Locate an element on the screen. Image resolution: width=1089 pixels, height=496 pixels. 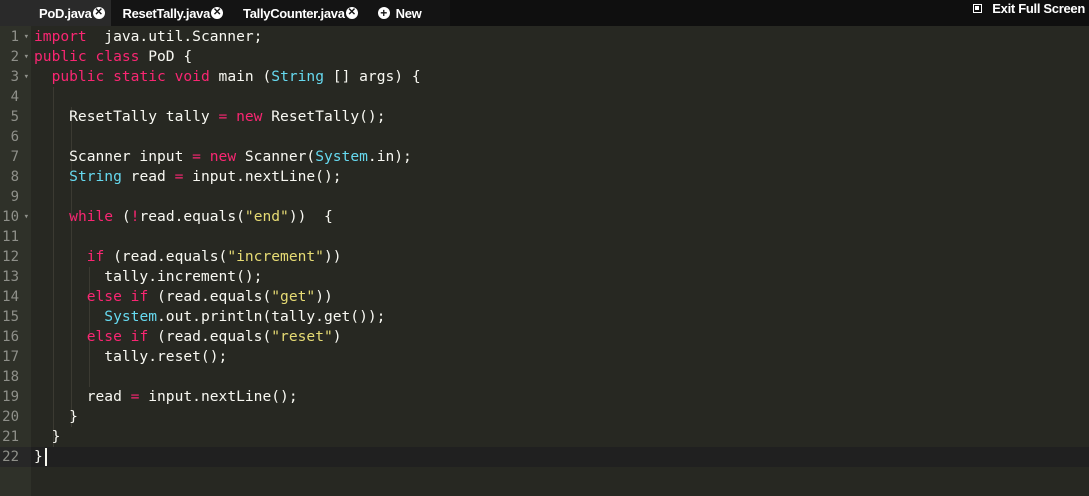
line-number: 7 is located at coordinates (15, 157).